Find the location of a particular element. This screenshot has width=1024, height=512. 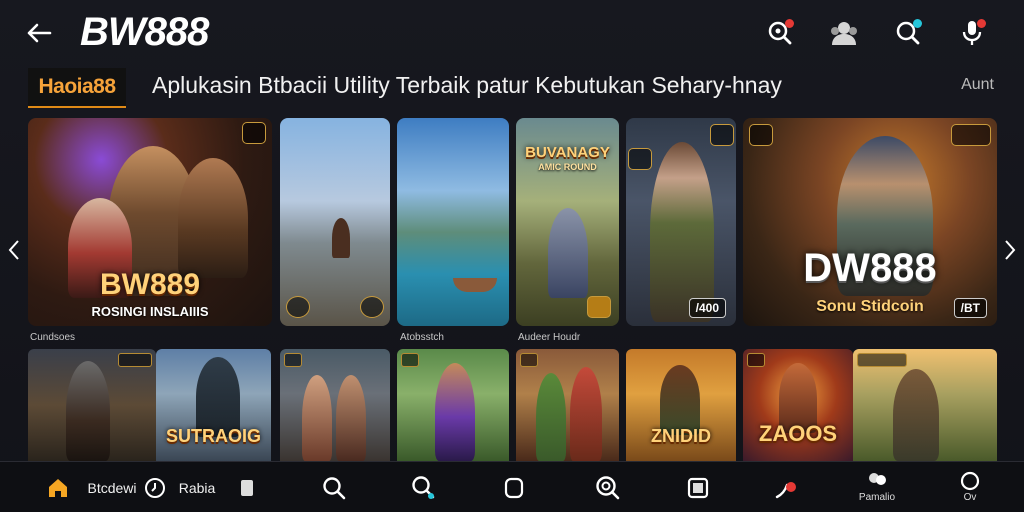

nav-label: Ov is located at coordinates (970, 497).